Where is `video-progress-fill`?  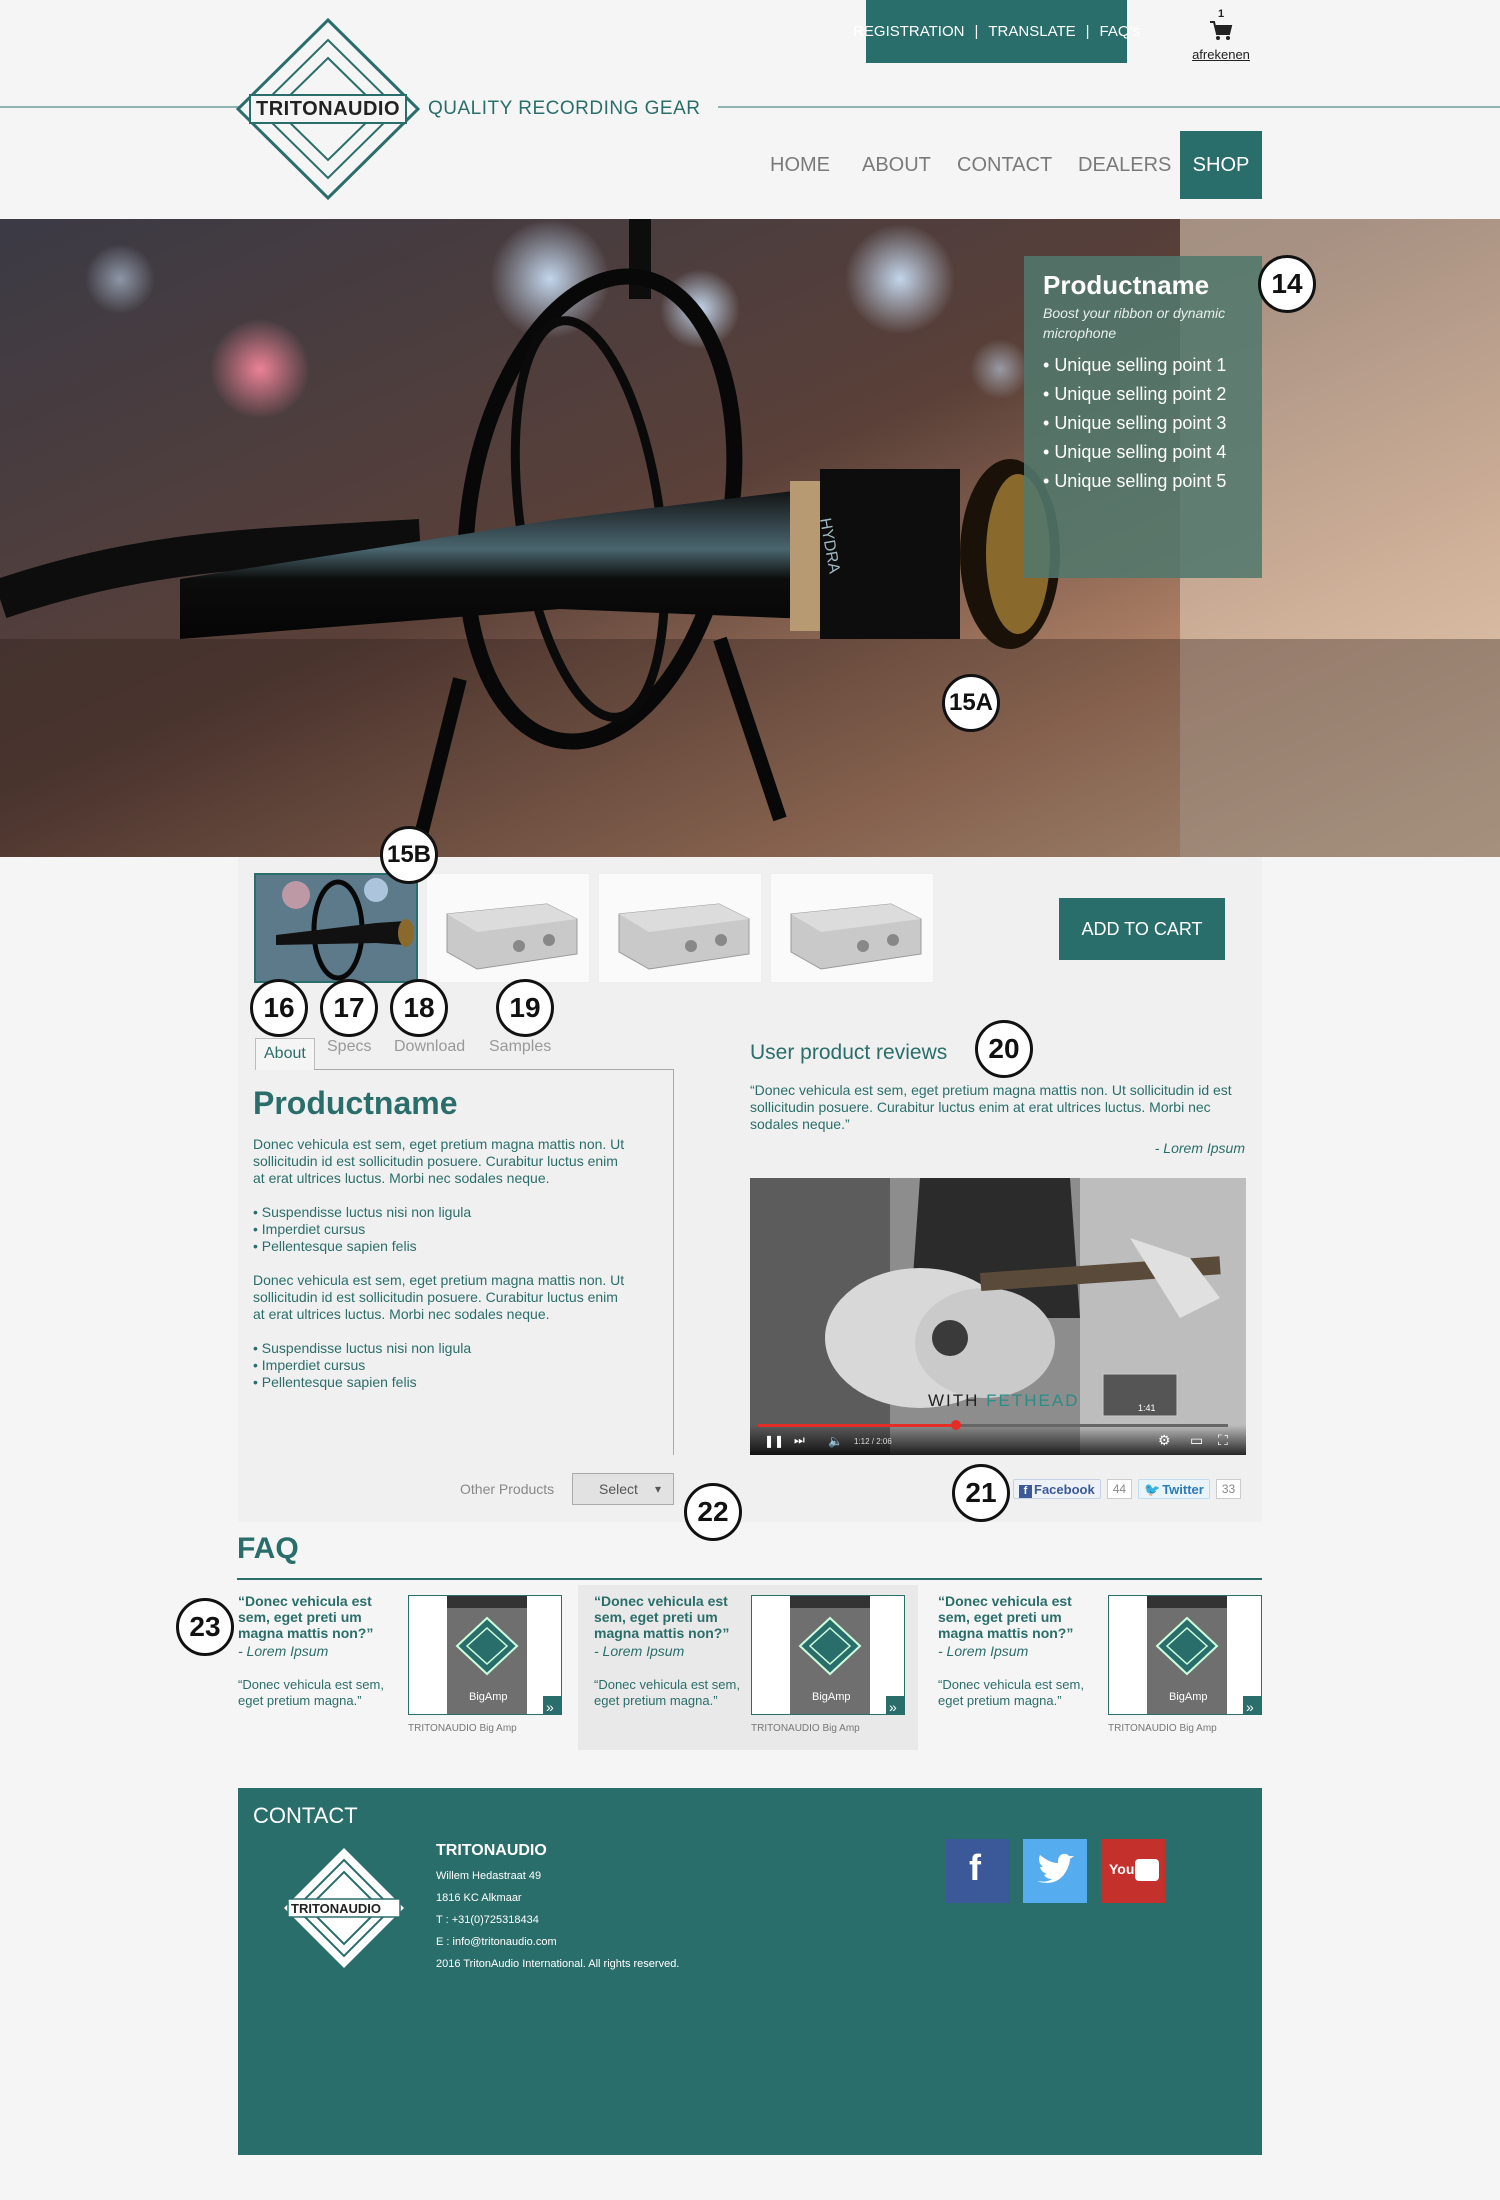
video-progress-fill is located at coordinates (857, 1425).